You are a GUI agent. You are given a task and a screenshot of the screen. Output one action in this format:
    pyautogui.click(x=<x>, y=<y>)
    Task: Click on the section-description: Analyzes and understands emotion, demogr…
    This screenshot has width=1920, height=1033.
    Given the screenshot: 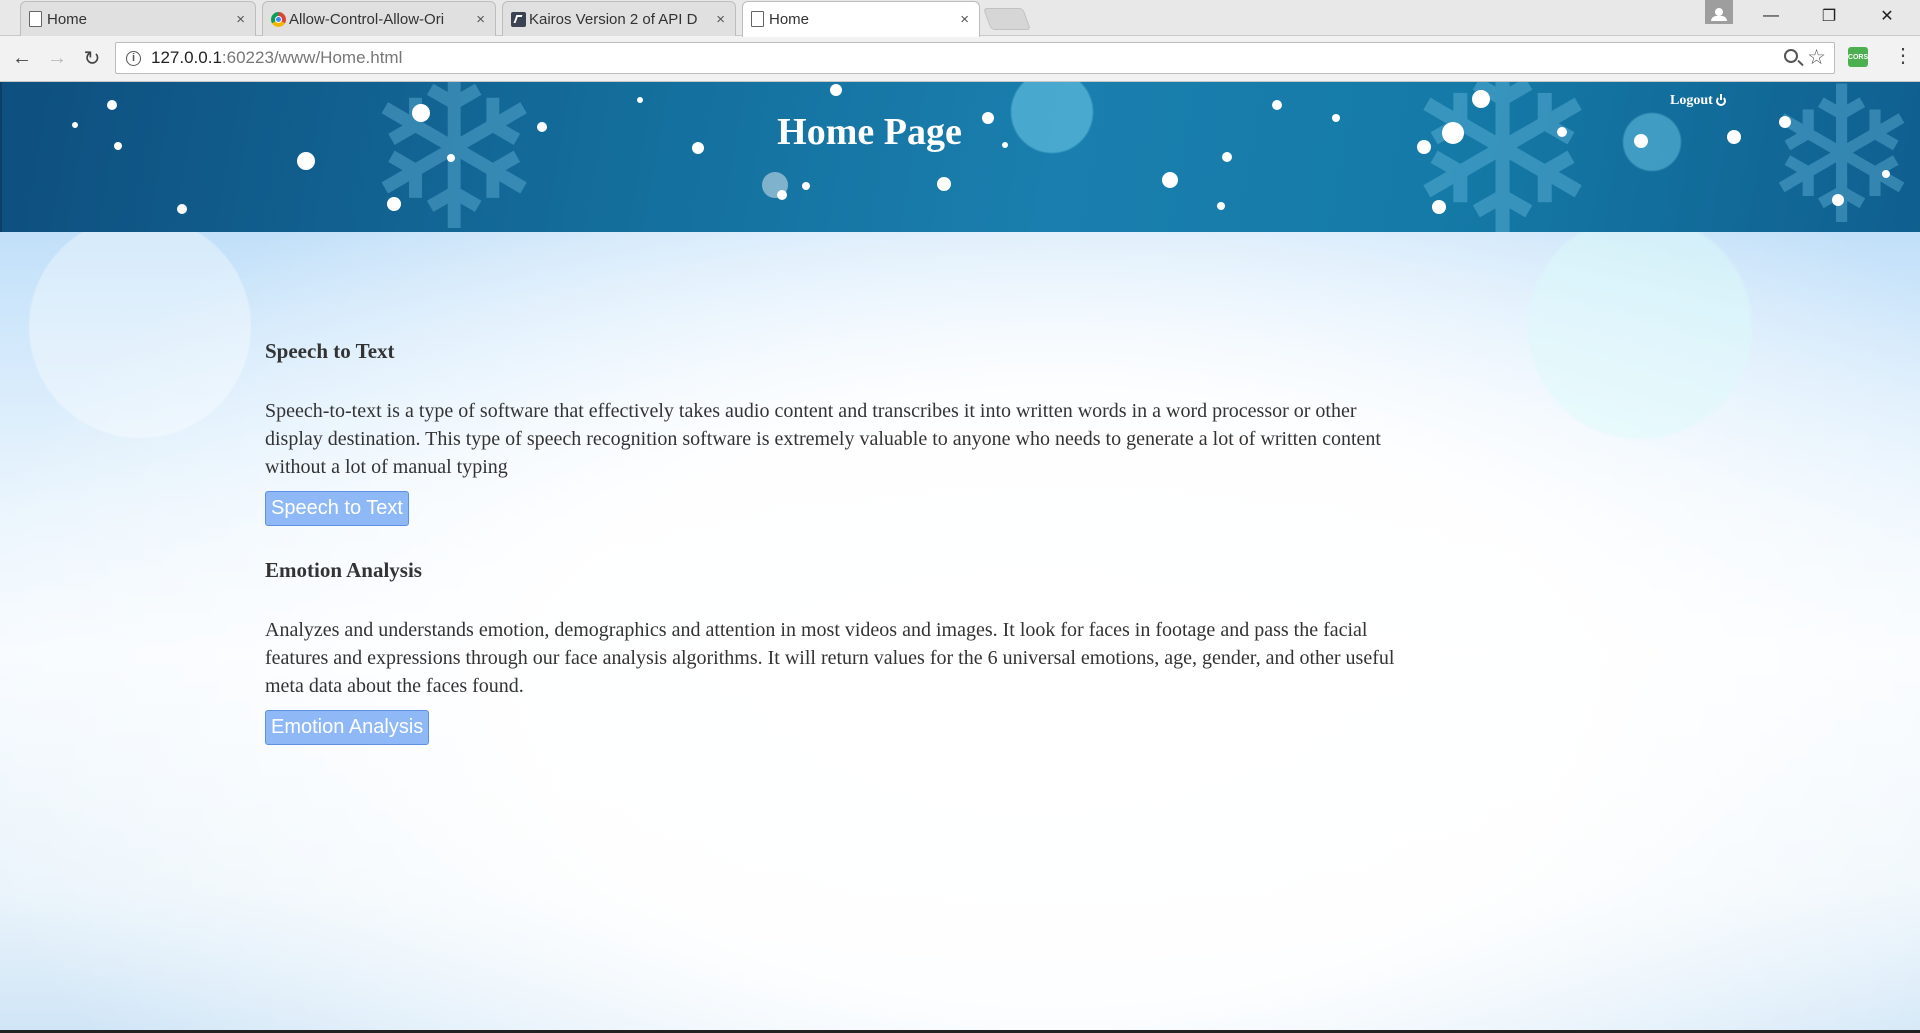 What is the action you would take?
    pyautogui.click(x=830, y=658)
    